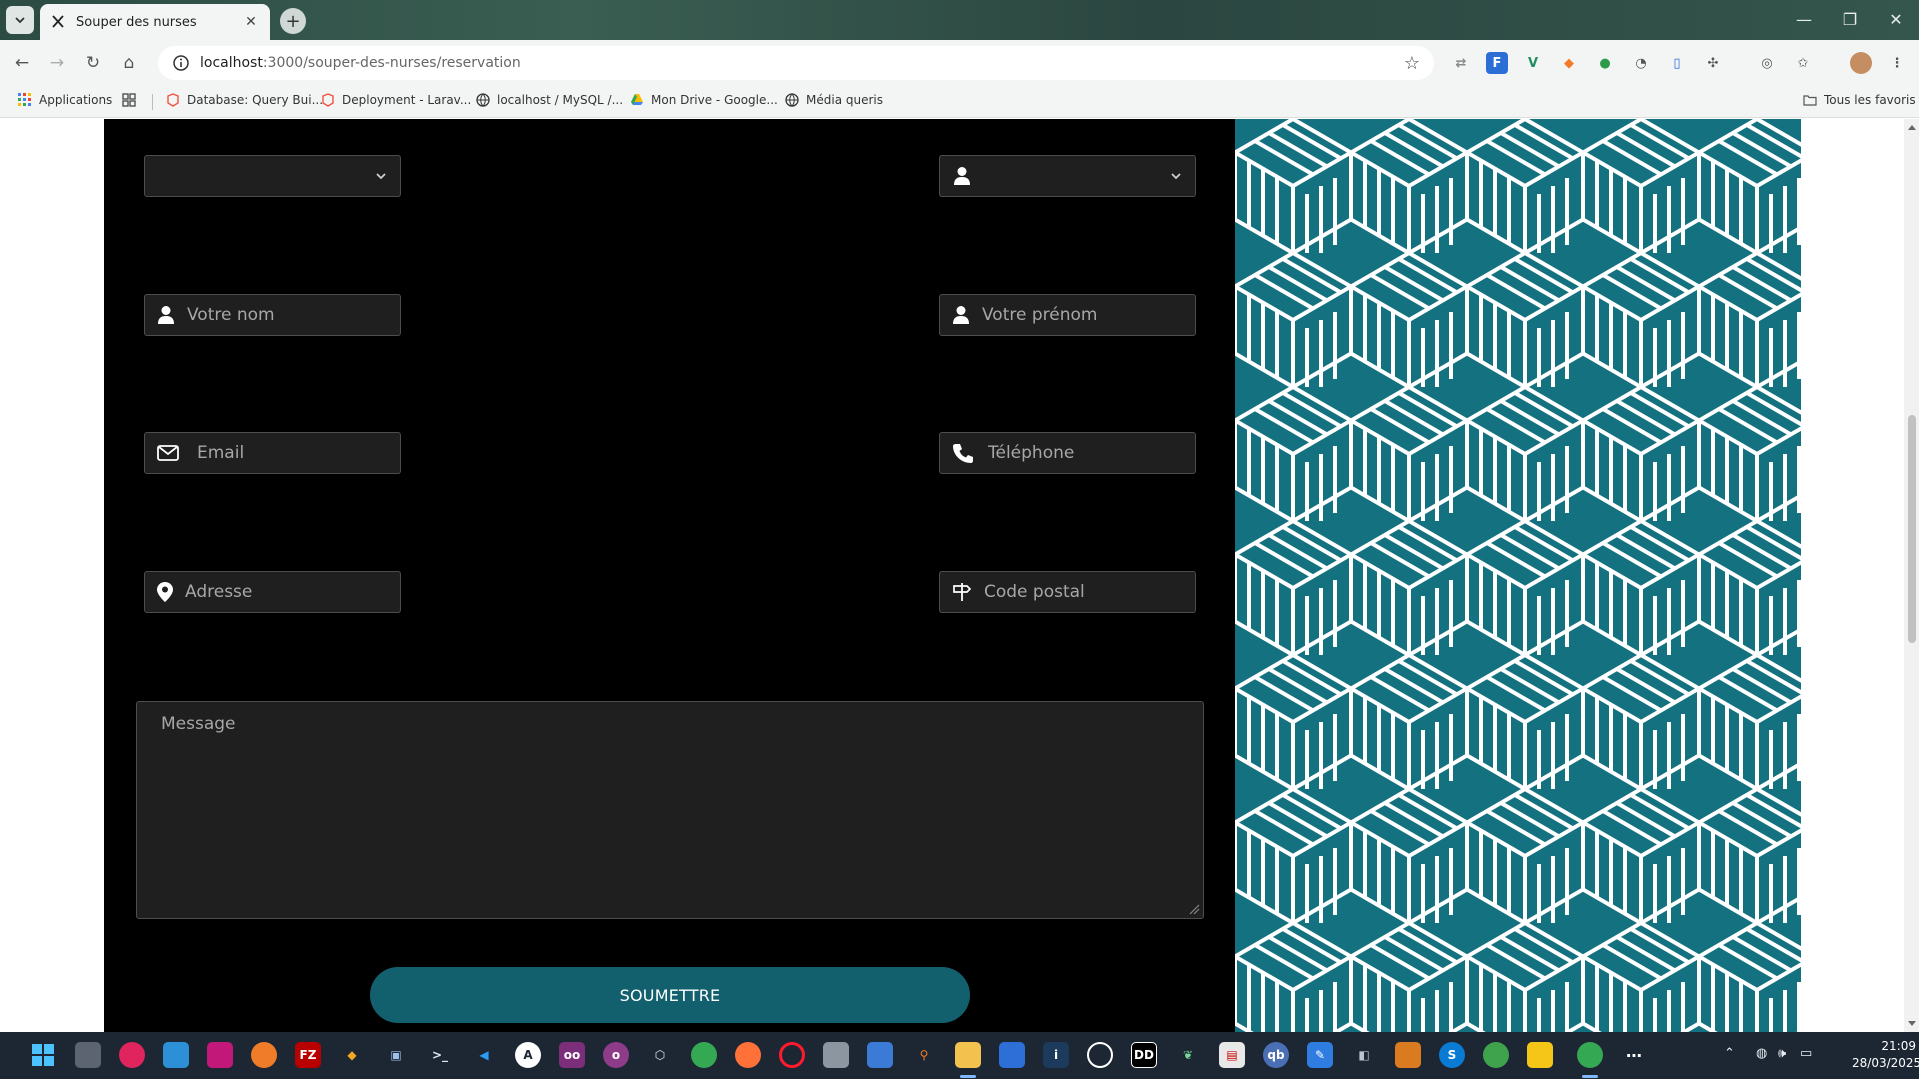 This screenshot has width=1919, height=1079. Describe the element at coordinates (152, 102) in the screenshot. I see `bookmark-separator` at that location.